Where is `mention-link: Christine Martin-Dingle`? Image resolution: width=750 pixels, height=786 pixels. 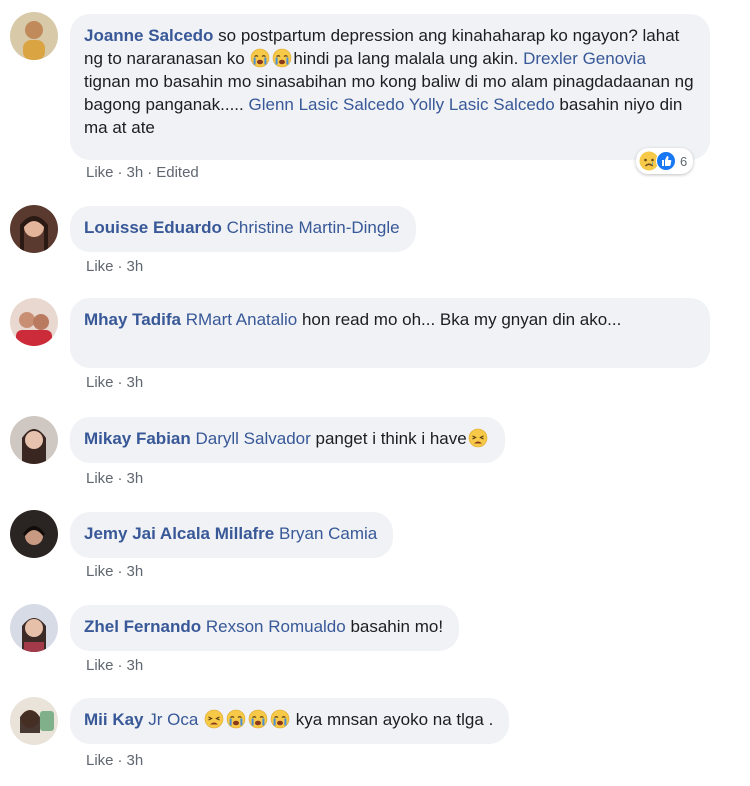
mention-link: Christine Martin-Dingle is located at coordinates (313, 227).